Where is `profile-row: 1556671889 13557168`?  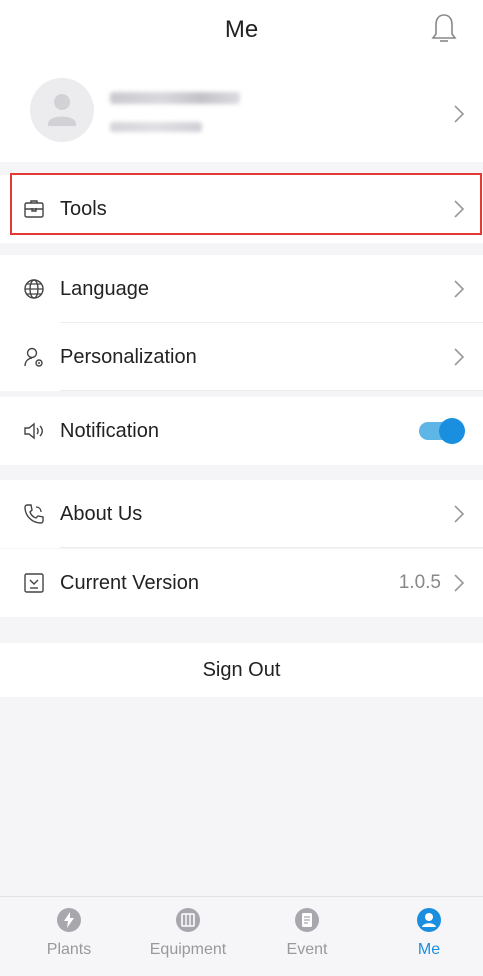
profile-row: 1556671889 13557168 is located at coordinates (241, 116).